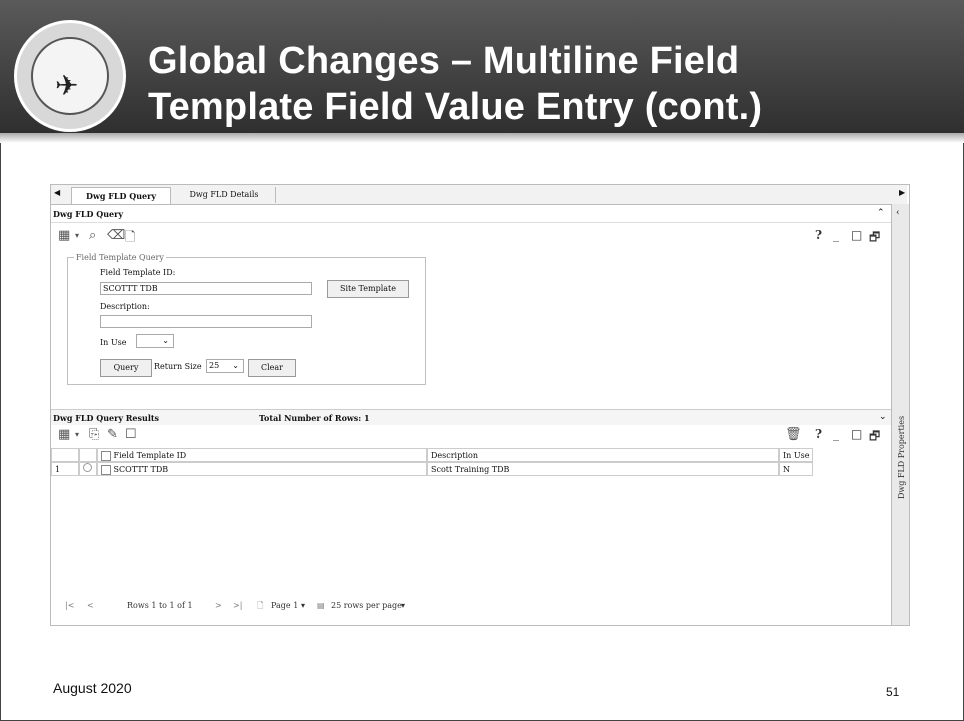 Image resolution: width=964 pixels, height=721 pixels. I want to click on field-template-id-label: Field Template ID:, so click(138, 272).